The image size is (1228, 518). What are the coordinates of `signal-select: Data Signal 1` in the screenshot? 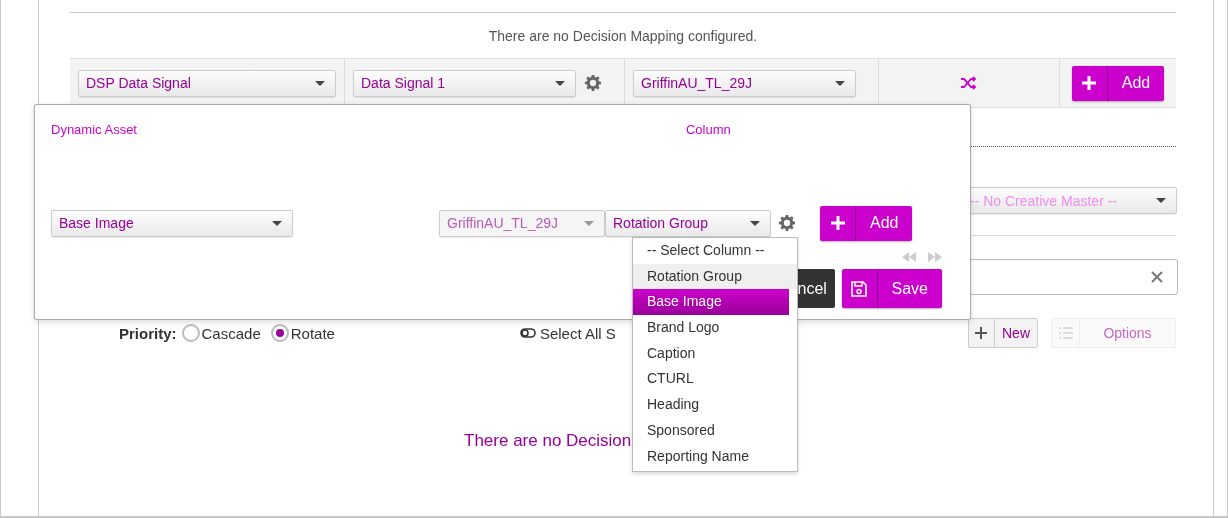 It's located at (464, 83).